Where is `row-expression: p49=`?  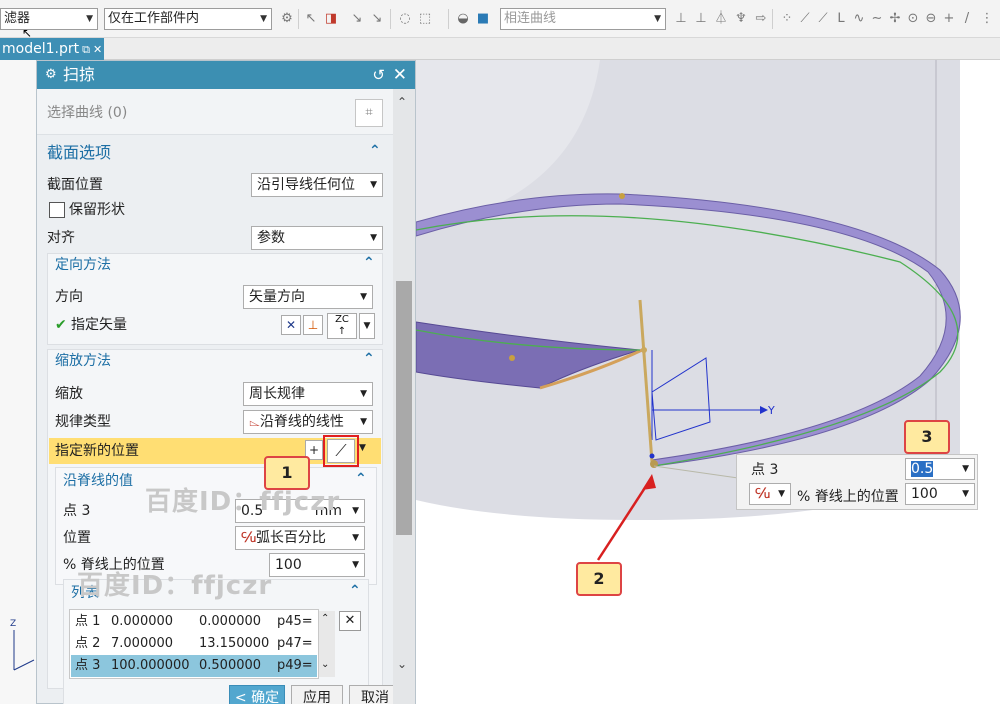
row-expression: p49= is located at coordinates (295, 665).